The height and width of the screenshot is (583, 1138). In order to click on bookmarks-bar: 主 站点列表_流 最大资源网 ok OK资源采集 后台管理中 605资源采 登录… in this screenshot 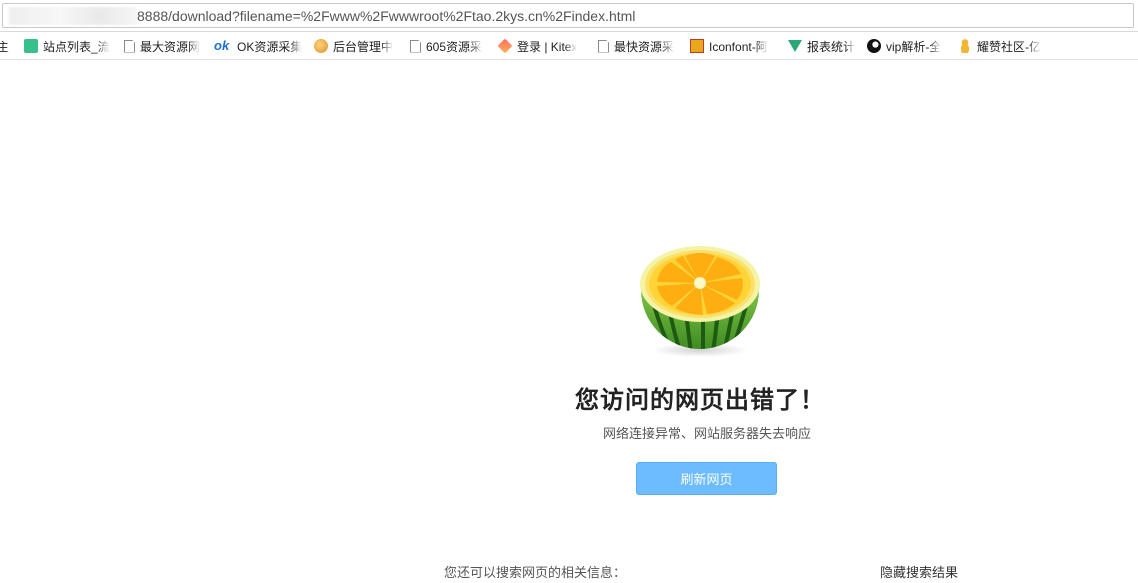, I will do `click(569, 46)`.